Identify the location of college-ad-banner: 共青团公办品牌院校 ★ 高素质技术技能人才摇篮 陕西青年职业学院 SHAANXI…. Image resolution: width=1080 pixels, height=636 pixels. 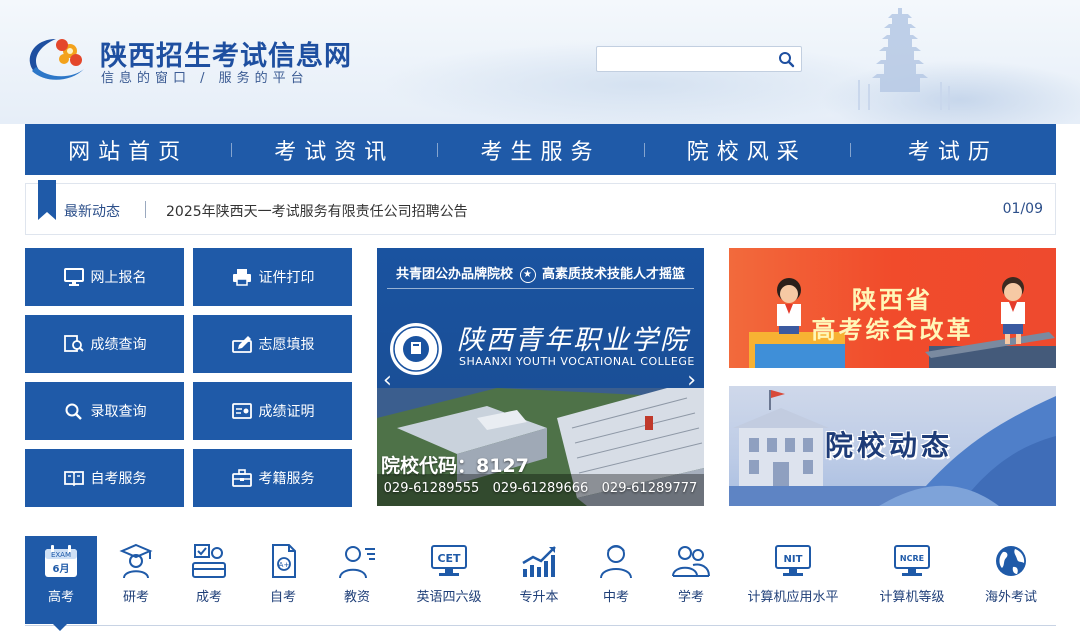
(540, 377).